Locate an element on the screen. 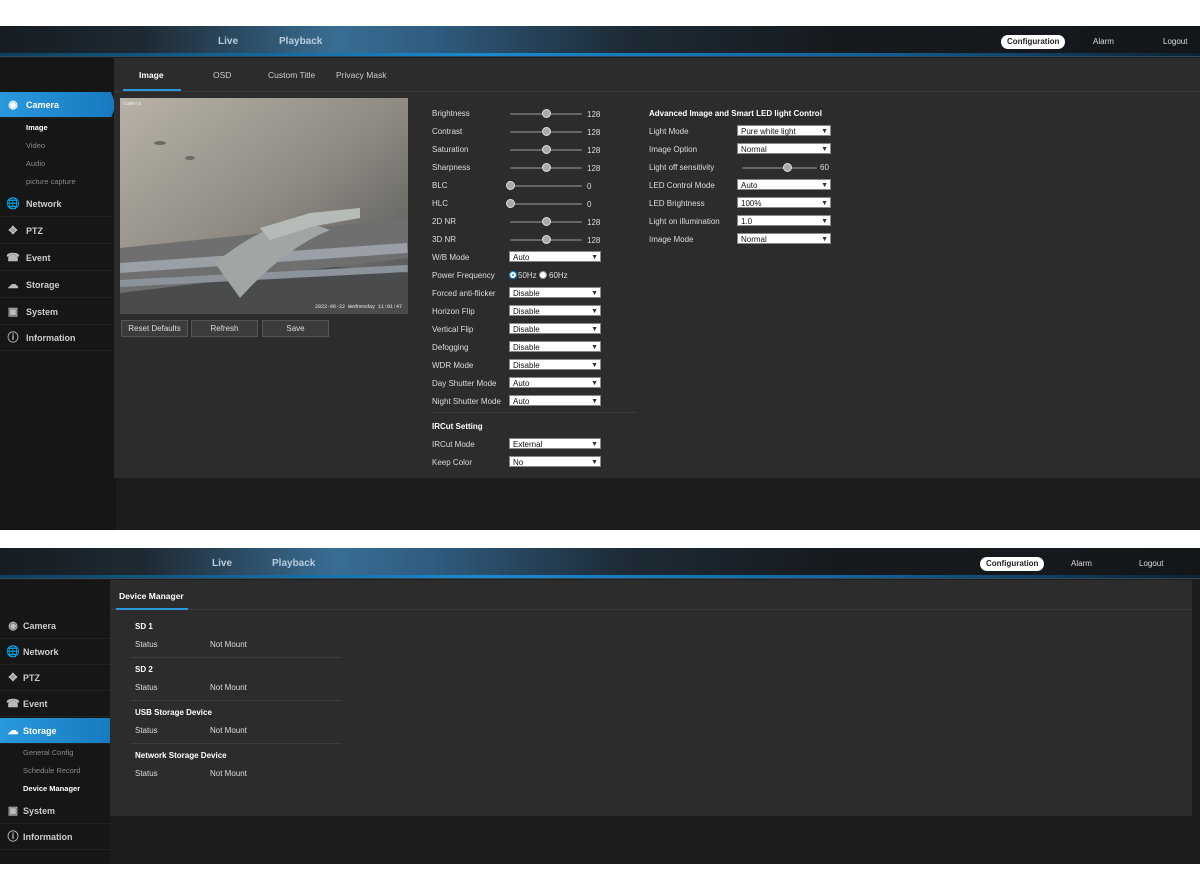 The height and width of the screenshot is (872, 1200). submenu-video: Video is located at coordinates (35, 145).